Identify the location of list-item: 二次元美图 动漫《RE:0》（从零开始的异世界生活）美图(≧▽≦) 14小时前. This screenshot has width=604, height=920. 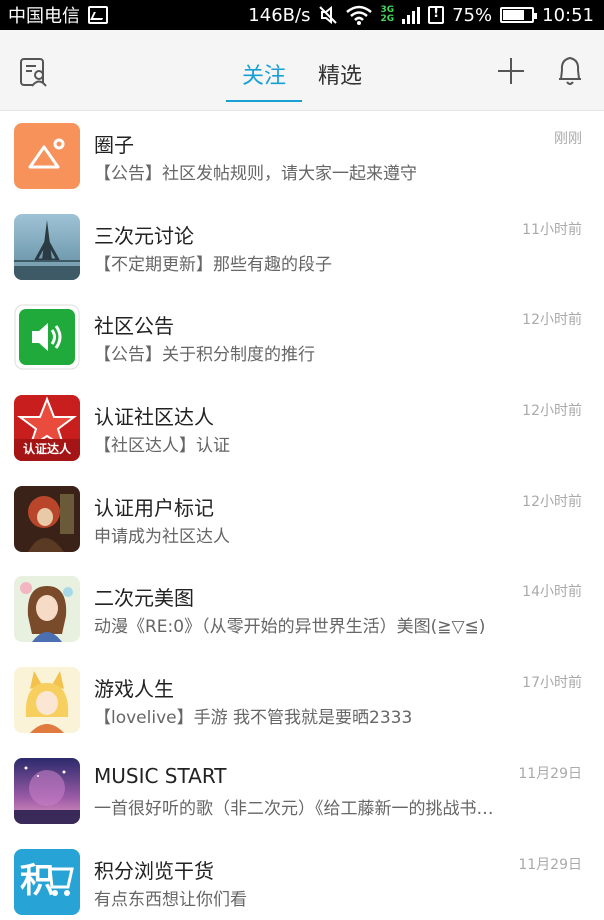
(302, 609).